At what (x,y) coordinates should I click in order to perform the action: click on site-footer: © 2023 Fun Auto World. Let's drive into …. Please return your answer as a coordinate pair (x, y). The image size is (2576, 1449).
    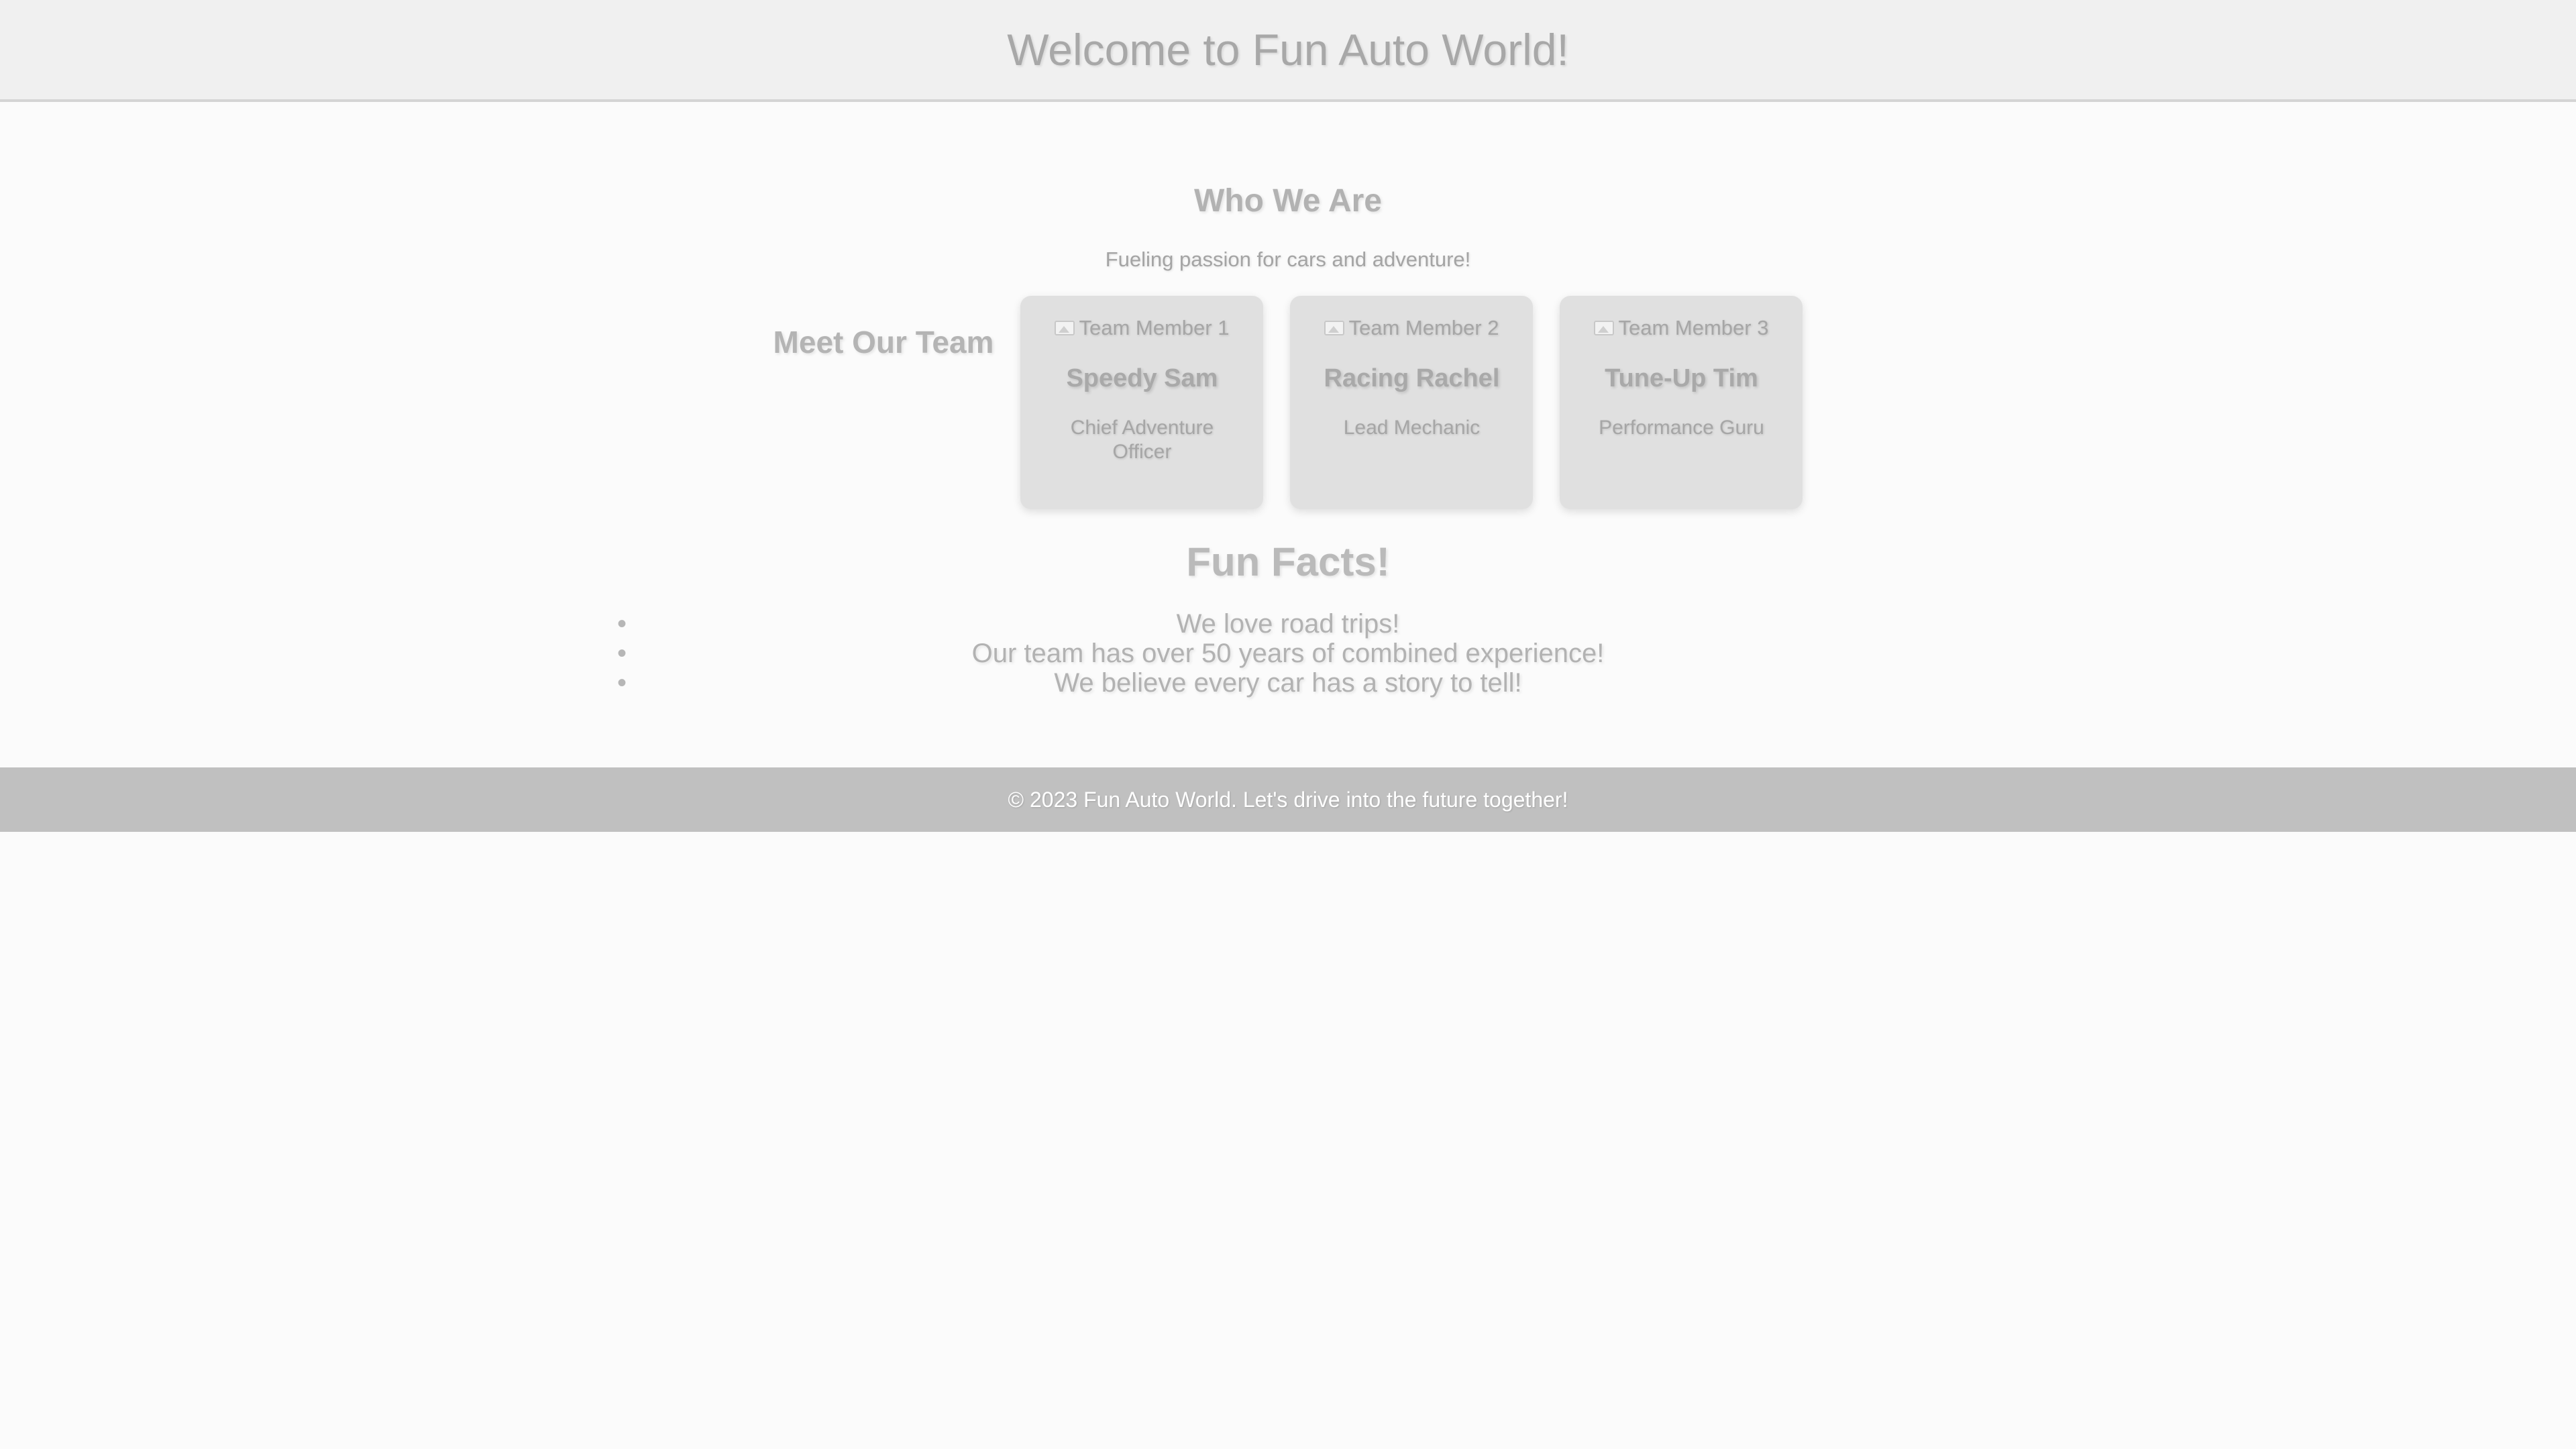
    Looking at the image, I should click on (1288, 799).